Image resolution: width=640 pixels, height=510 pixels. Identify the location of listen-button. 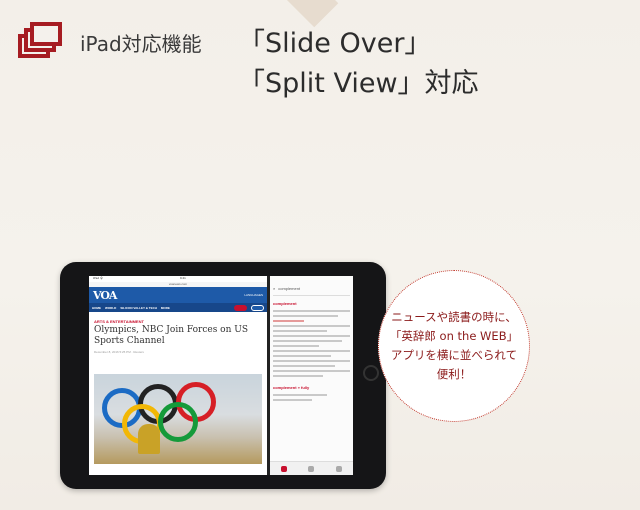
(240, 307).